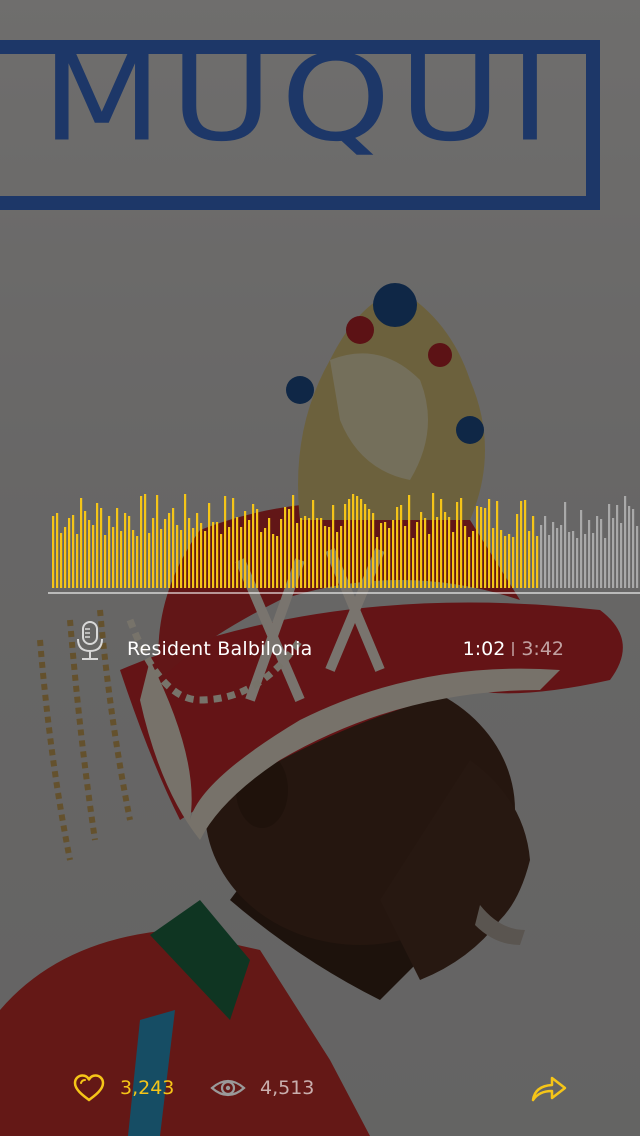  I want to click on audio-waveform, so click(320, 540).